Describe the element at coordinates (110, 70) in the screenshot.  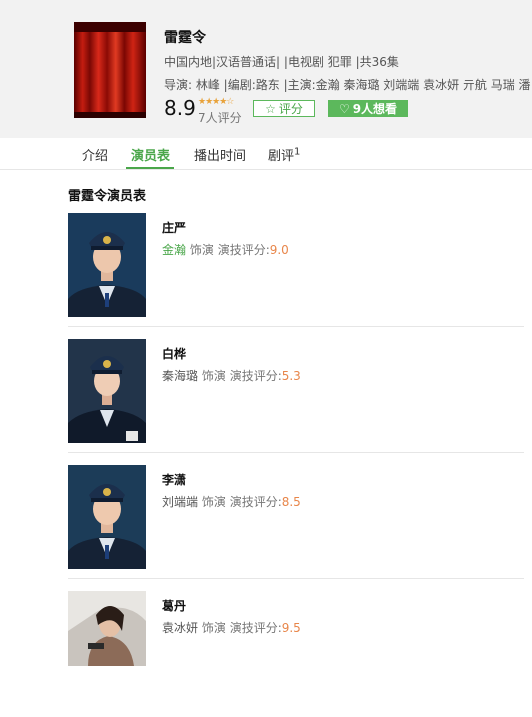
I see `show-poster` at that location.